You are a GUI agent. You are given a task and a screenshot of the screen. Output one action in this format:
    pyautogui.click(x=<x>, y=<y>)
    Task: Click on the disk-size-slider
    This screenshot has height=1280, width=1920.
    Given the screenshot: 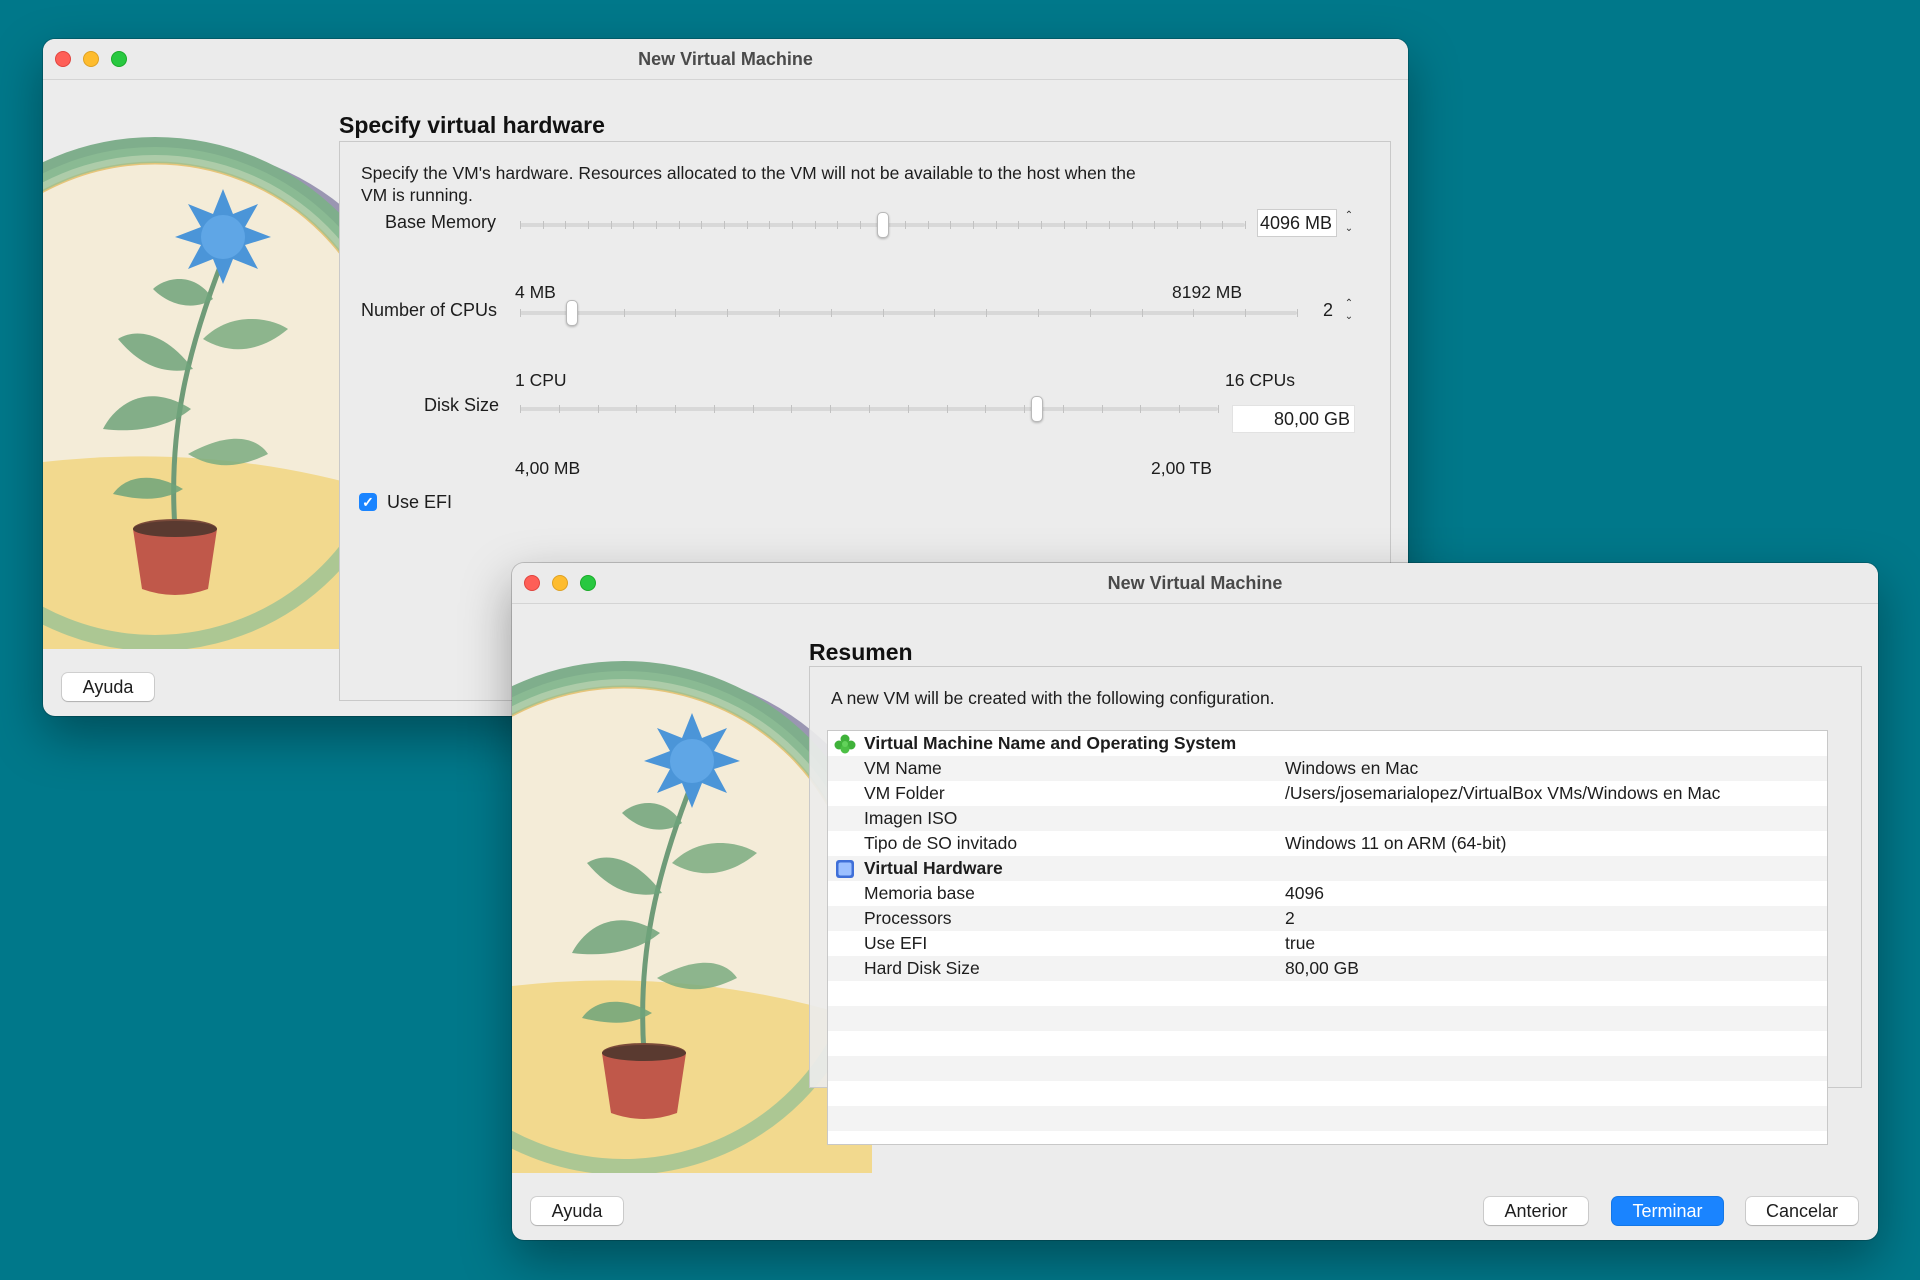 What is the action you would take?
    pyautogui.click(x=869, y=409)
    